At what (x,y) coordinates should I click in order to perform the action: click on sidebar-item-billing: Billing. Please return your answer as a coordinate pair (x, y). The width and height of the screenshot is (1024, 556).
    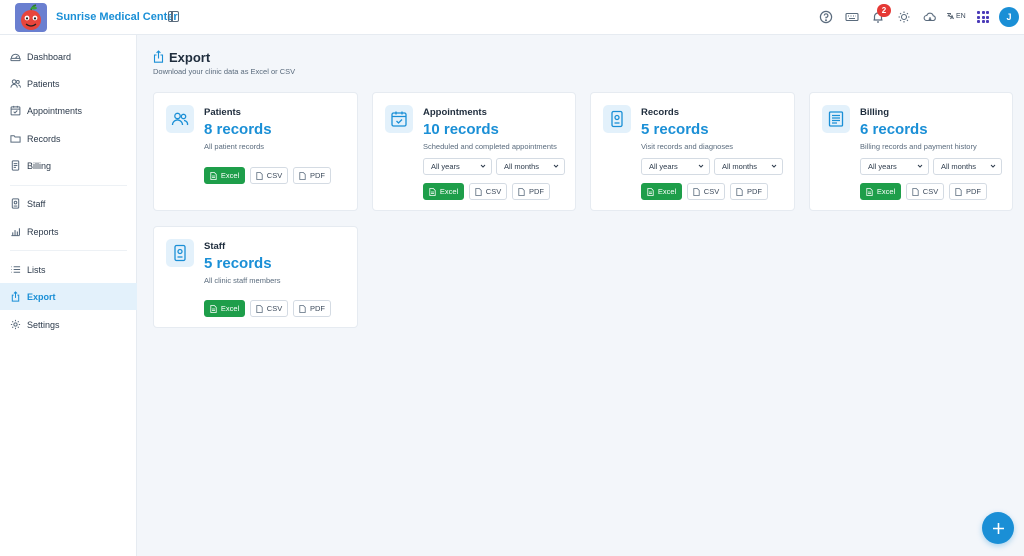
    Looking at the image, I should click on (68, 165).